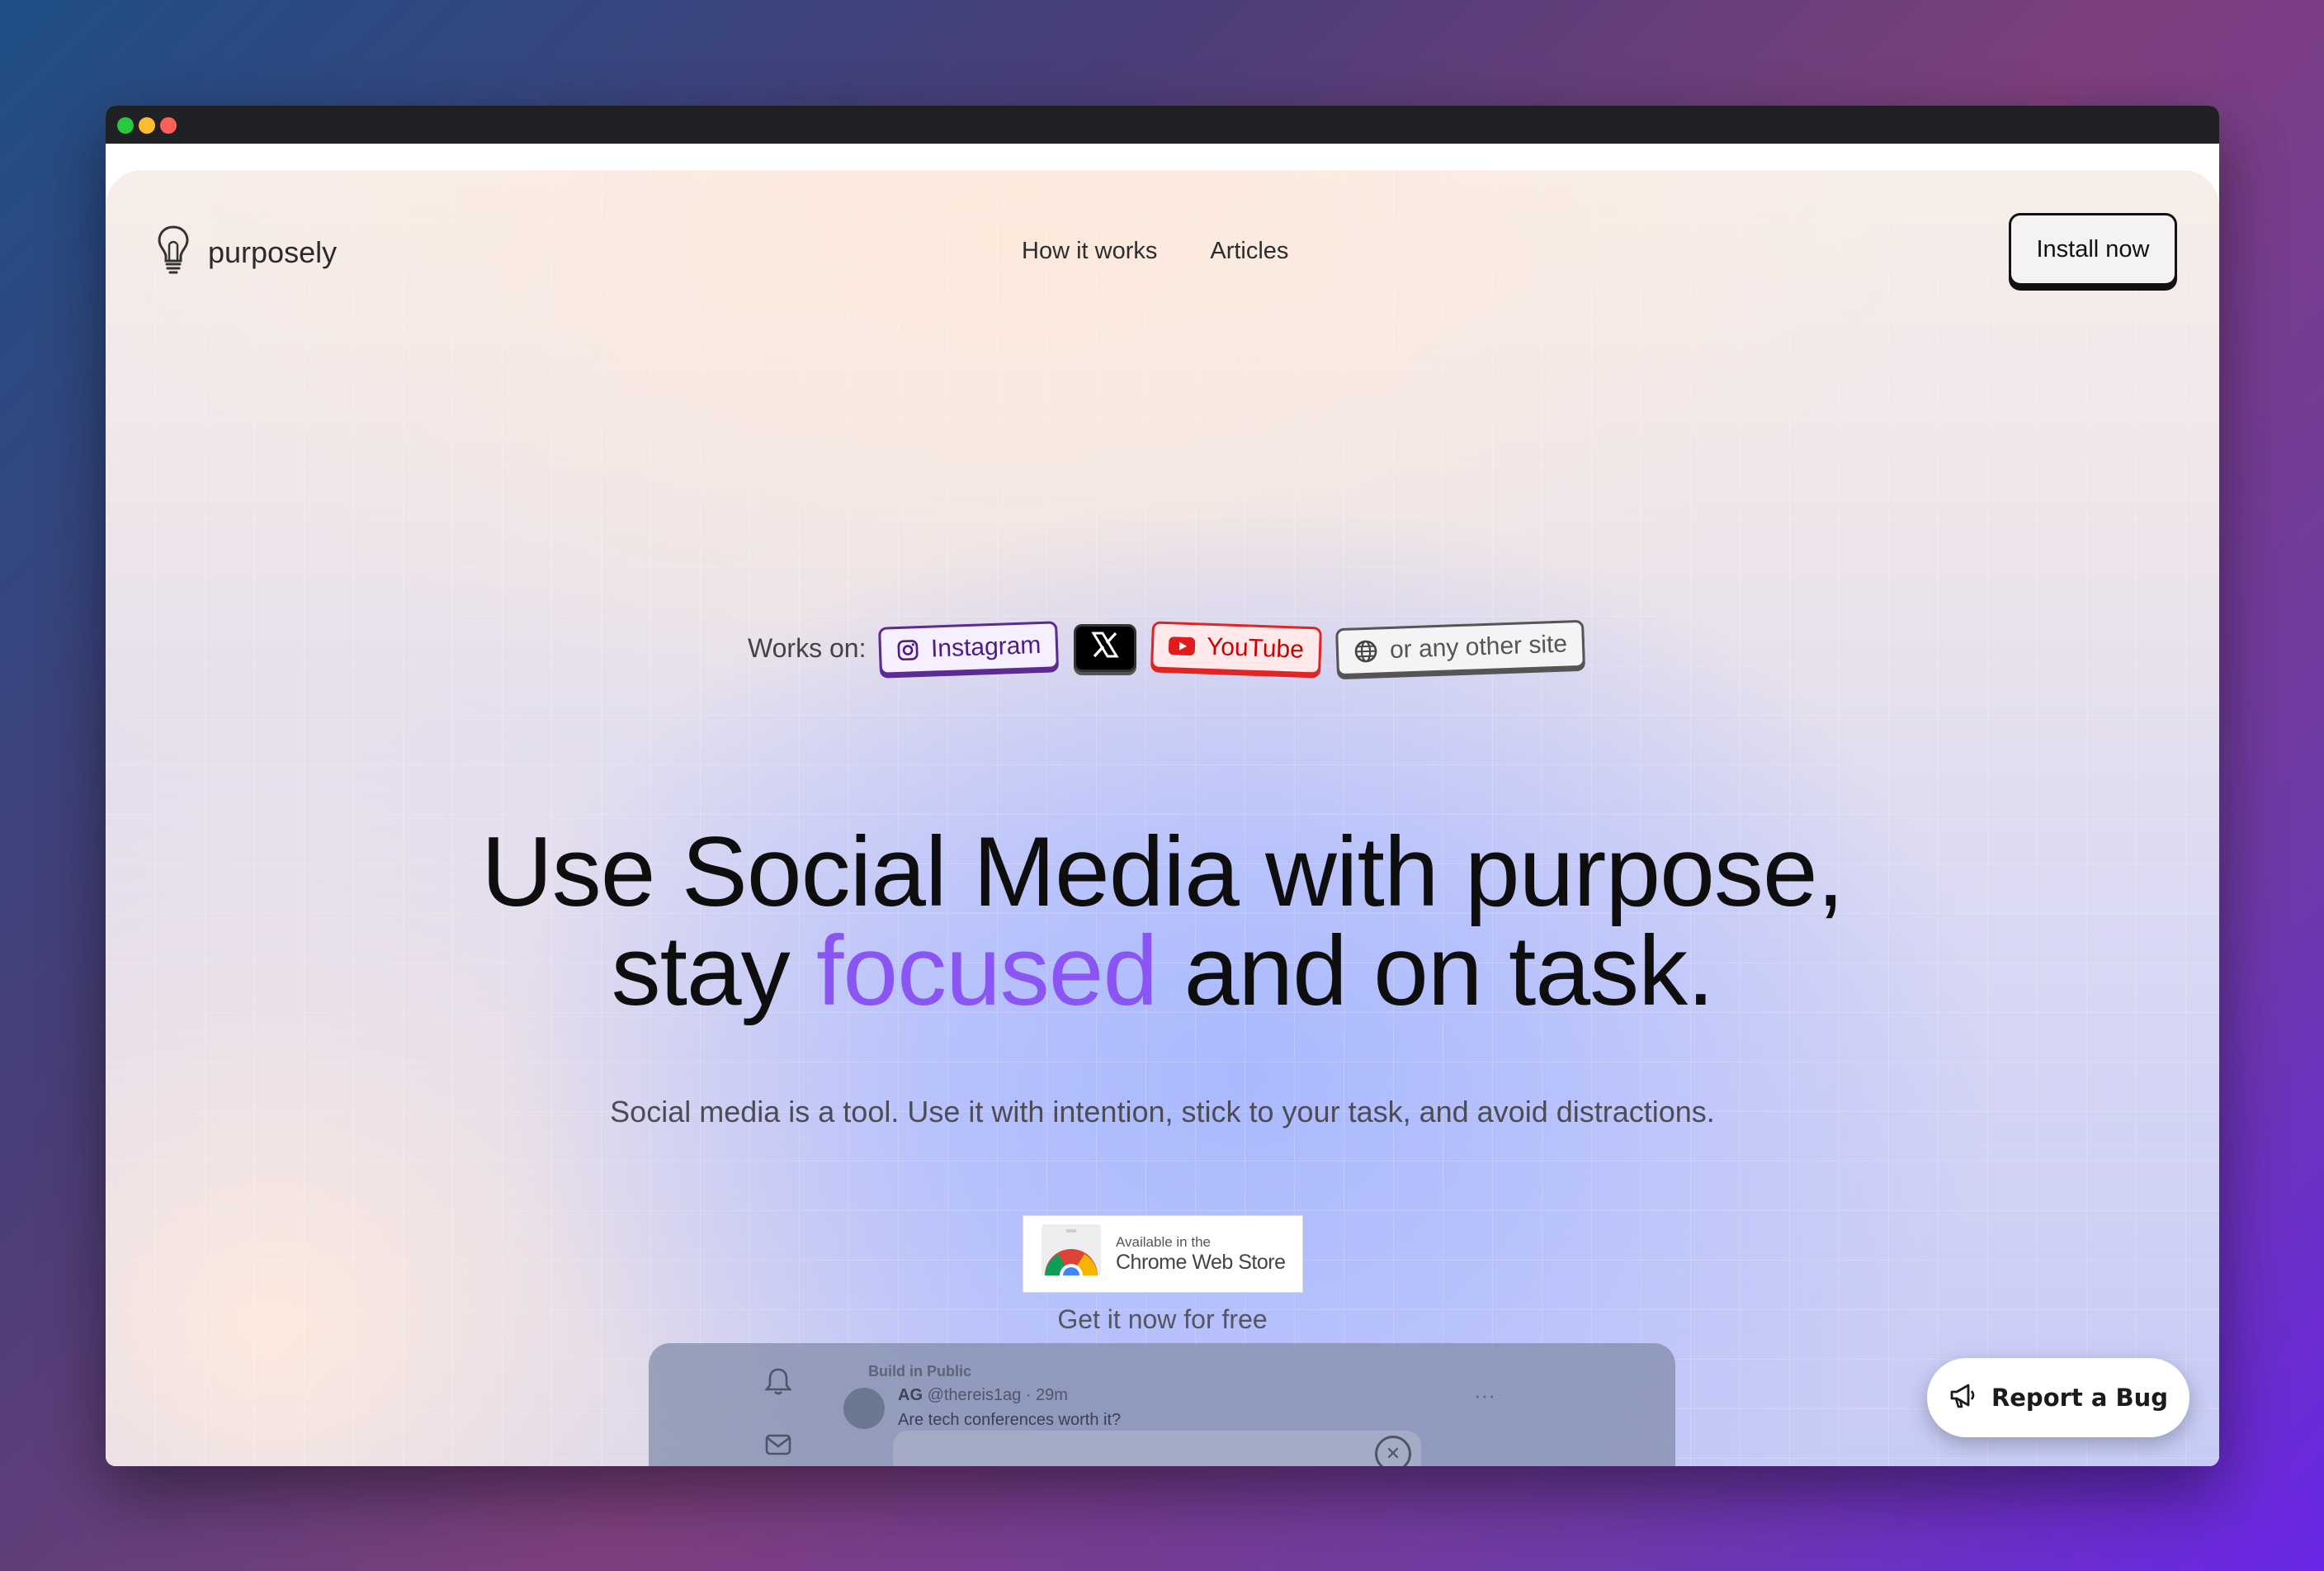 Image resolution: width=2324 pixels, height=1571 pixels. Describe the element at coordinates (714, 971) in the screenshot. I see `headline-line-2-start: stay` at that location.